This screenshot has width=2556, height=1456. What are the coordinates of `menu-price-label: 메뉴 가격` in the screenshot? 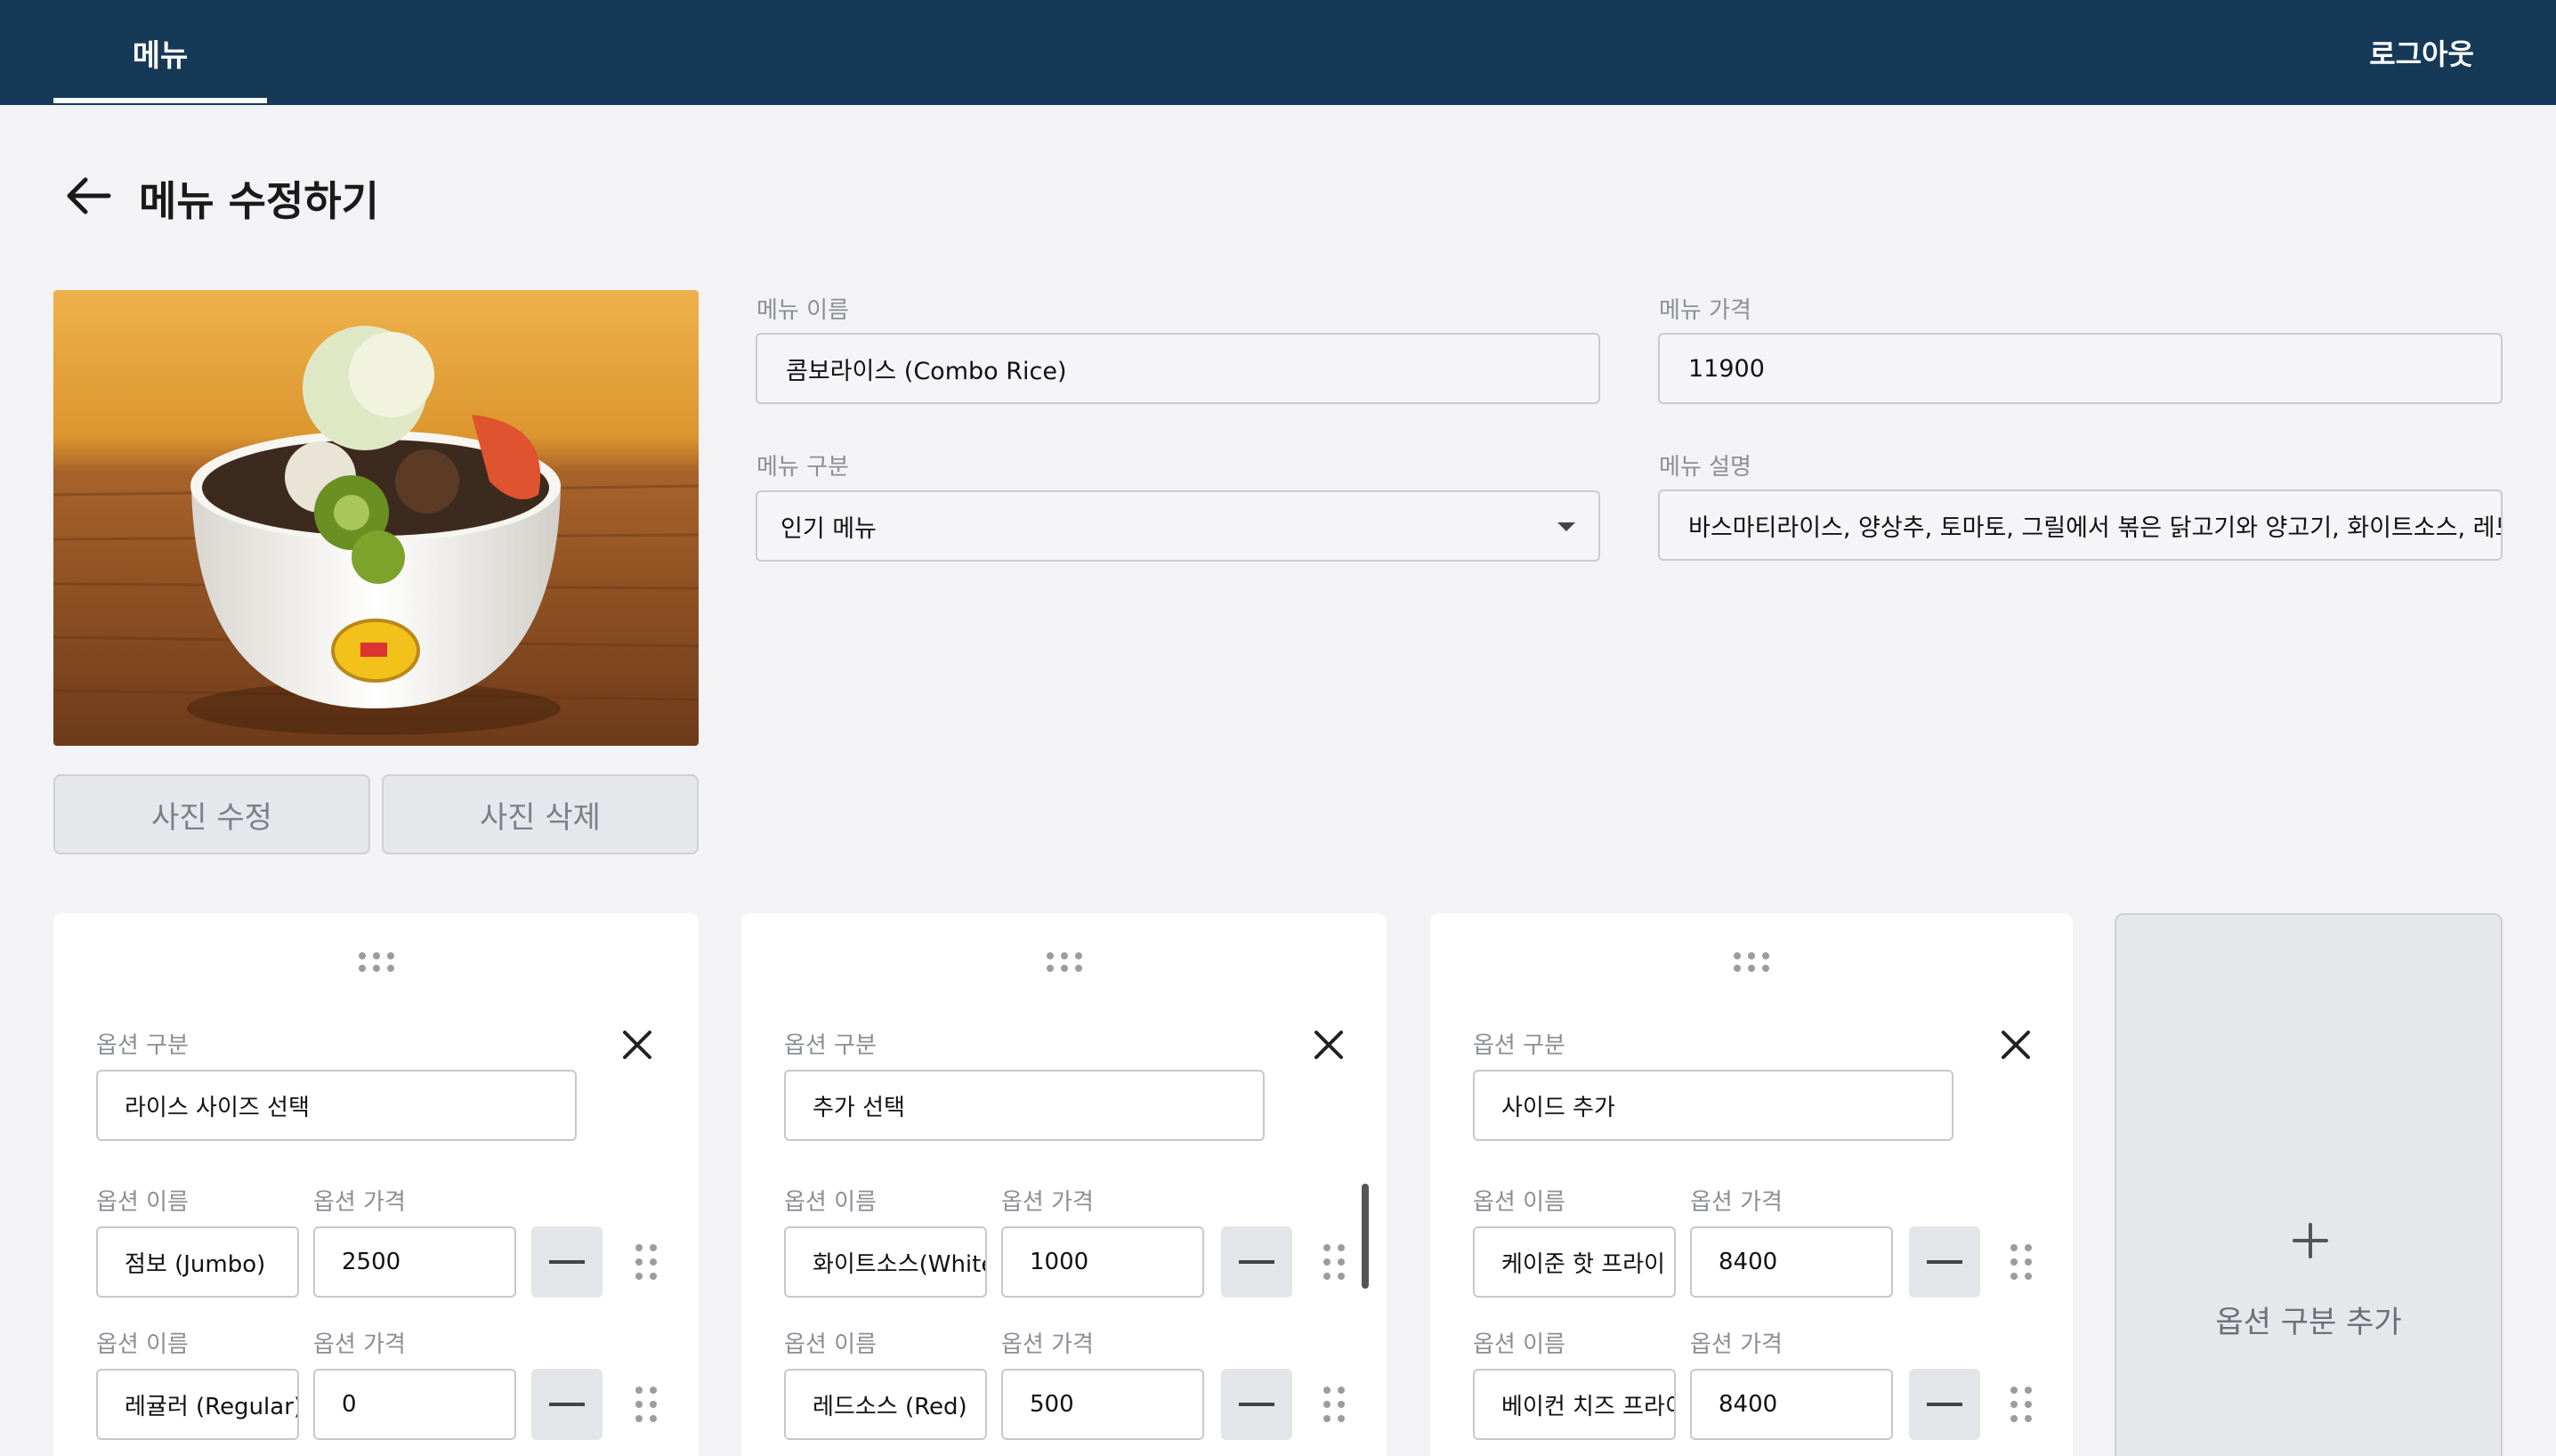 It's located at (1705, 310).